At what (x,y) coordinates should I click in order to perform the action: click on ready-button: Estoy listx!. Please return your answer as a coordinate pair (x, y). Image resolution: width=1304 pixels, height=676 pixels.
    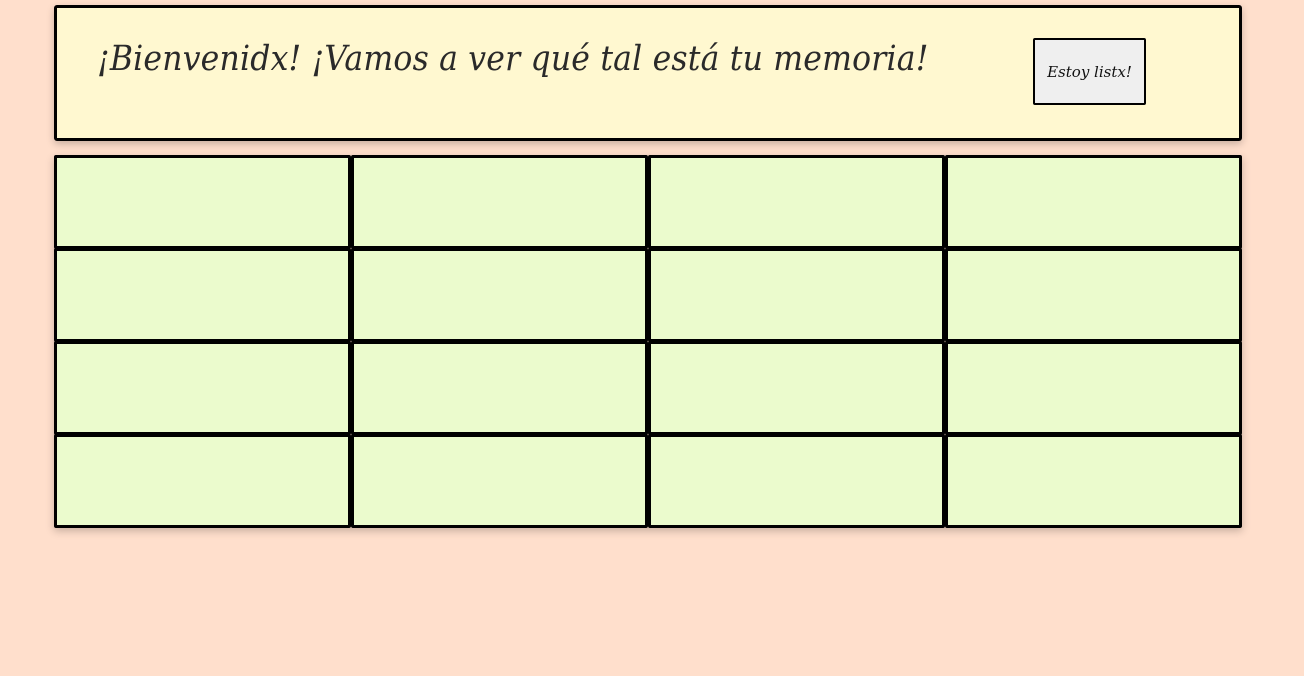
    Looking at the image, I should click on (1089, 71).